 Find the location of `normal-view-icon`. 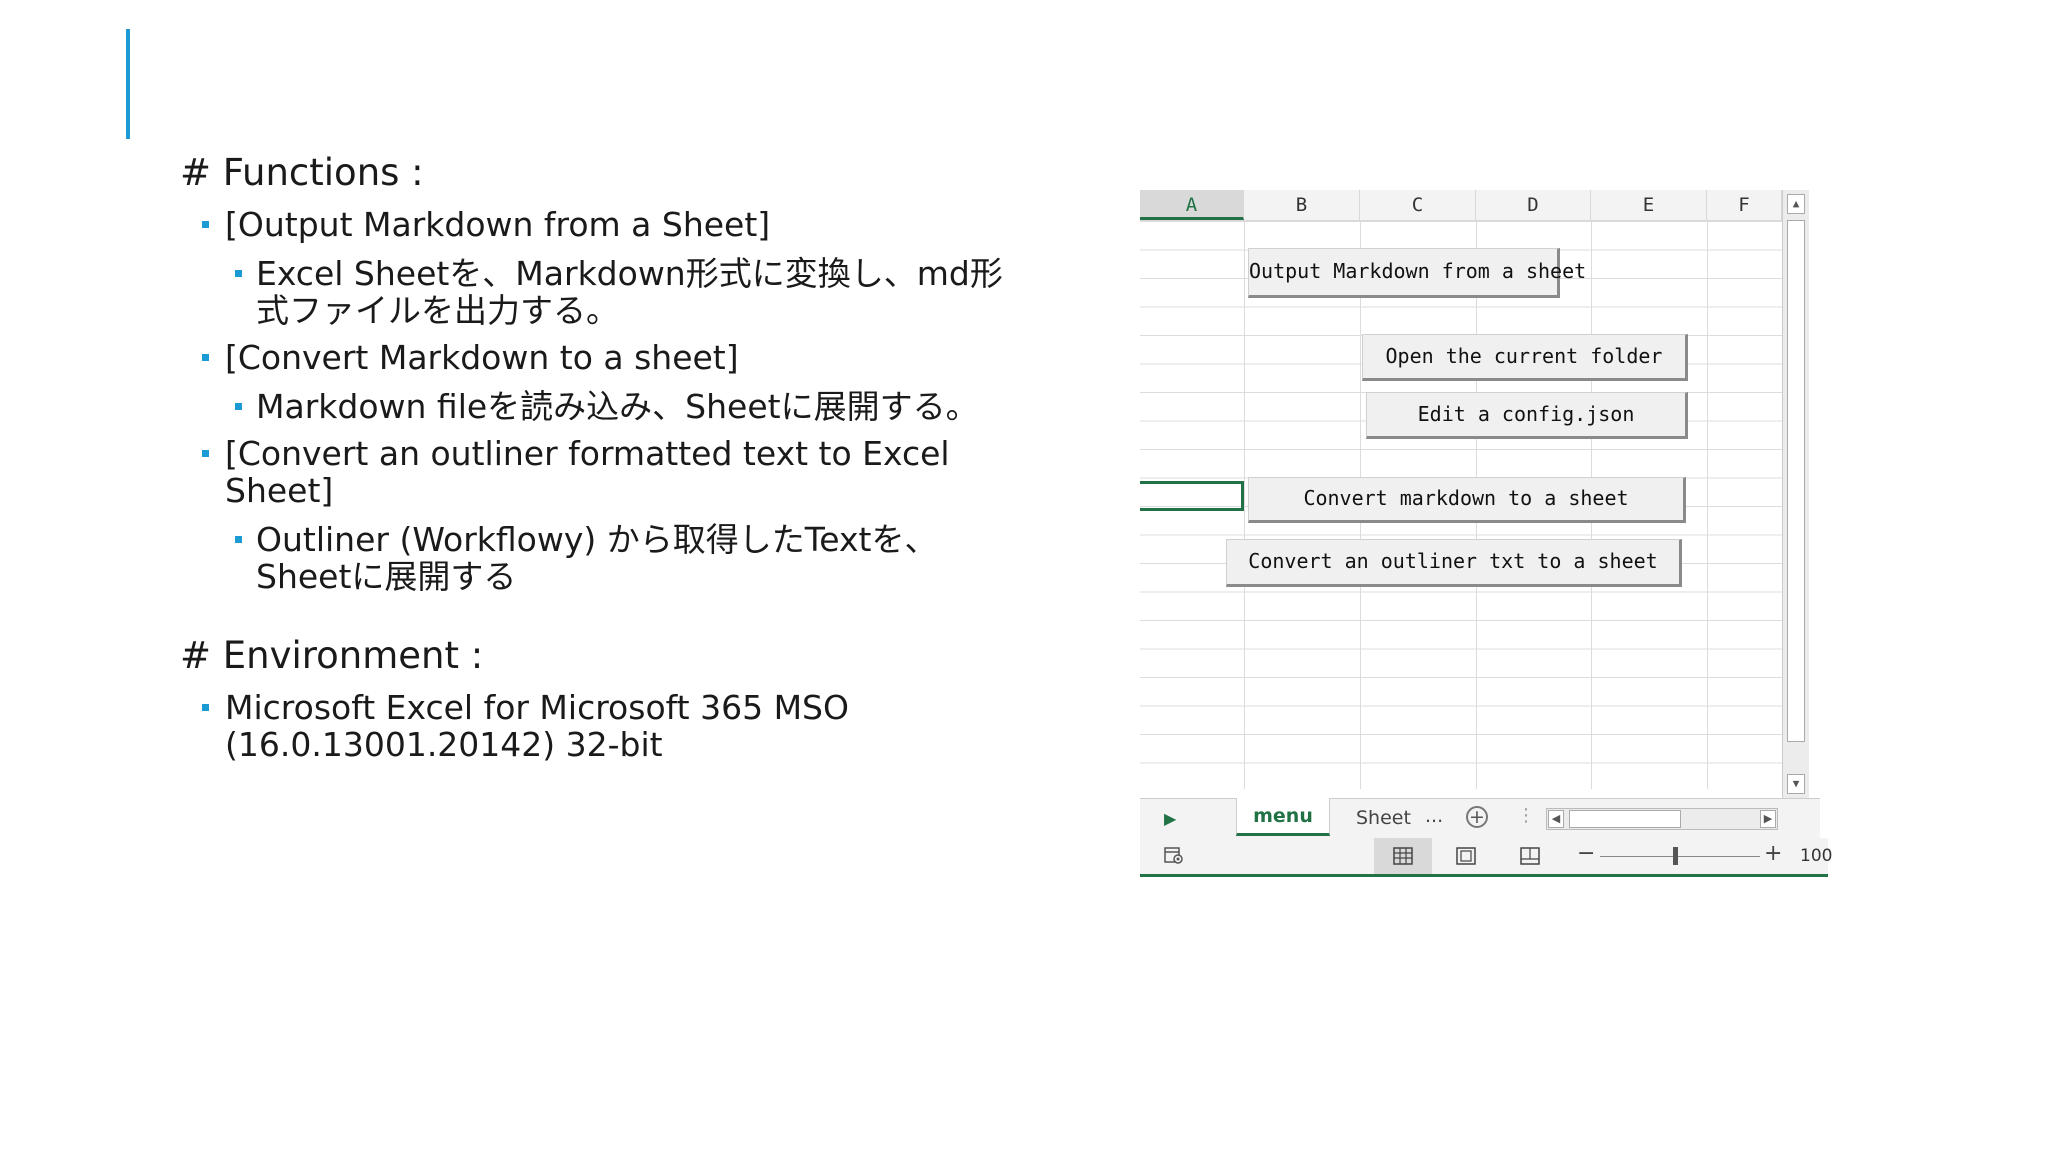

normal-view-icon is located at coordinates (1403, 856).